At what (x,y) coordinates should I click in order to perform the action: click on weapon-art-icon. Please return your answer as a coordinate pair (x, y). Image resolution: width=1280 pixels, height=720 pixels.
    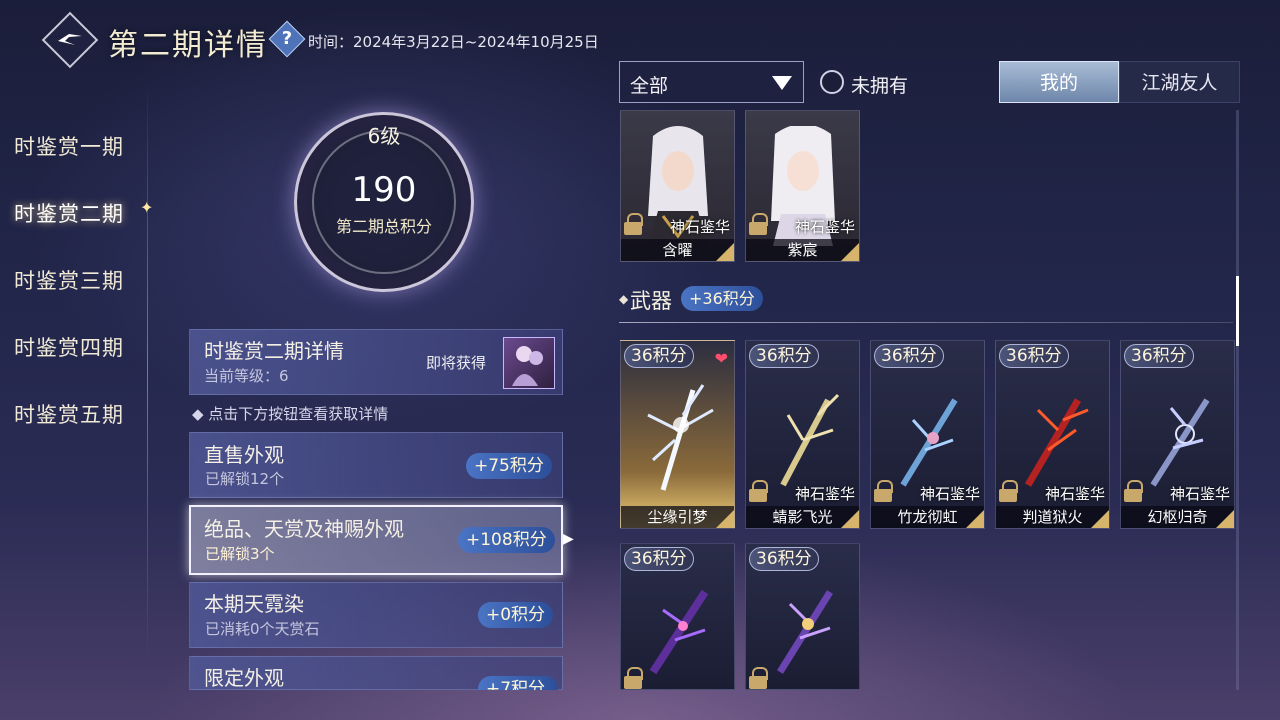
    Looking at the image, I should click on (677, 434).